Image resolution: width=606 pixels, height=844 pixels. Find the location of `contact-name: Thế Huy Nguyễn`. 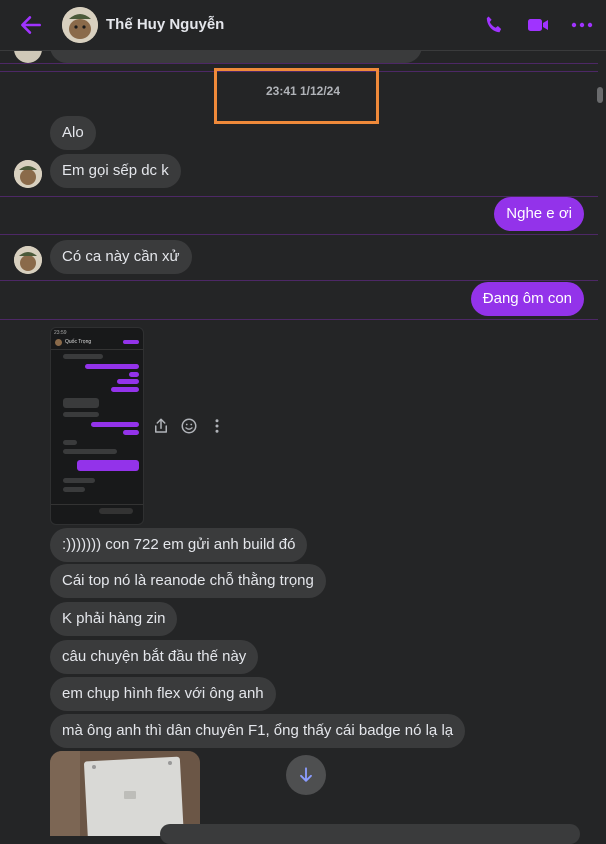

contact-name: Thế Huy Nguyễn is located at coordinates (165, 24).